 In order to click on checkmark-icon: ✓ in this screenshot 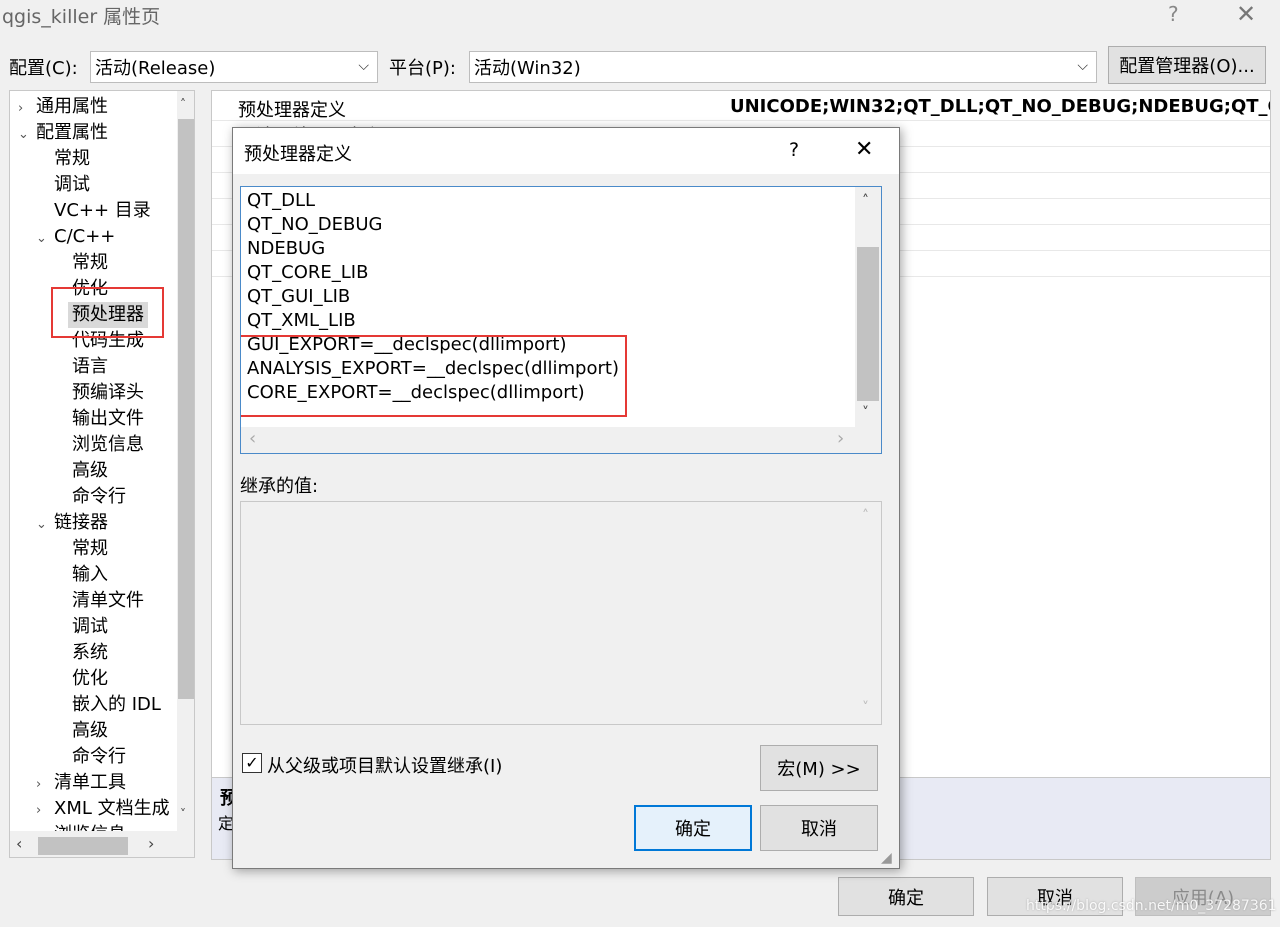, I will do `click(252, 762)`.